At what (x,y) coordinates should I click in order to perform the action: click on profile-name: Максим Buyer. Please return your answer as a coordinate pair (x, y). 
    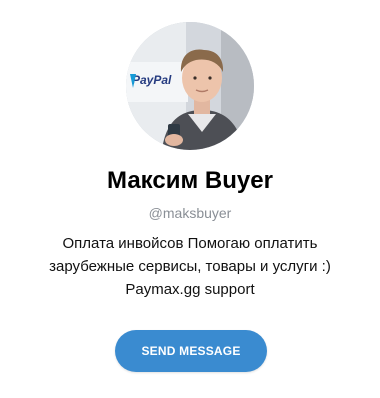
    Looking at the image, I should click on (190, 180).